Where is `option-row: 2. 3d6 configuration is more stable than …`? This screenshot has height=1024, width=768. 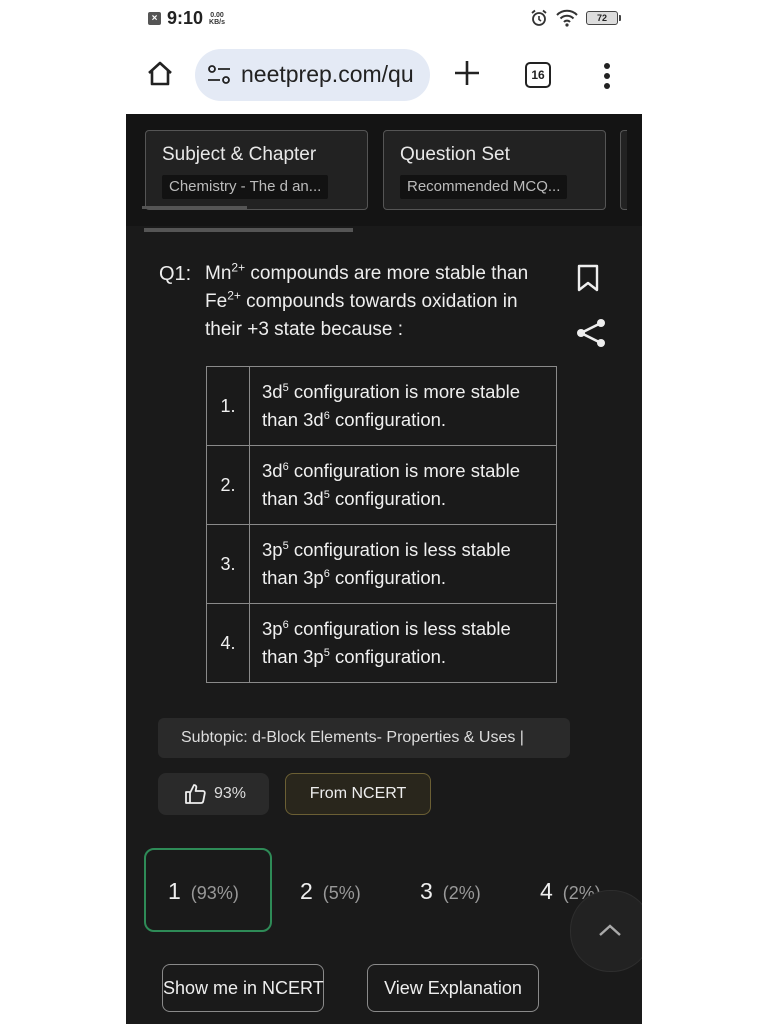 option-row: 2. 3d6 configuration is more stable than … is located at coordinates (381, 485).